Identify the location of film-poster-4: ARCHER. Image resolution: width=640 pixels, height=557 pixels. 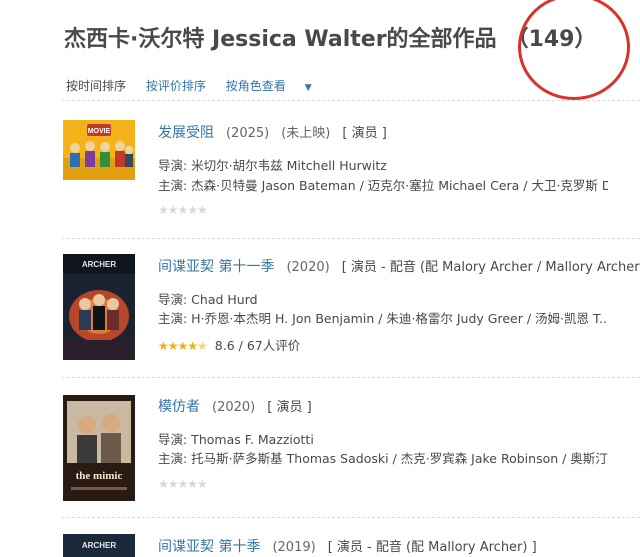
(99, 545).